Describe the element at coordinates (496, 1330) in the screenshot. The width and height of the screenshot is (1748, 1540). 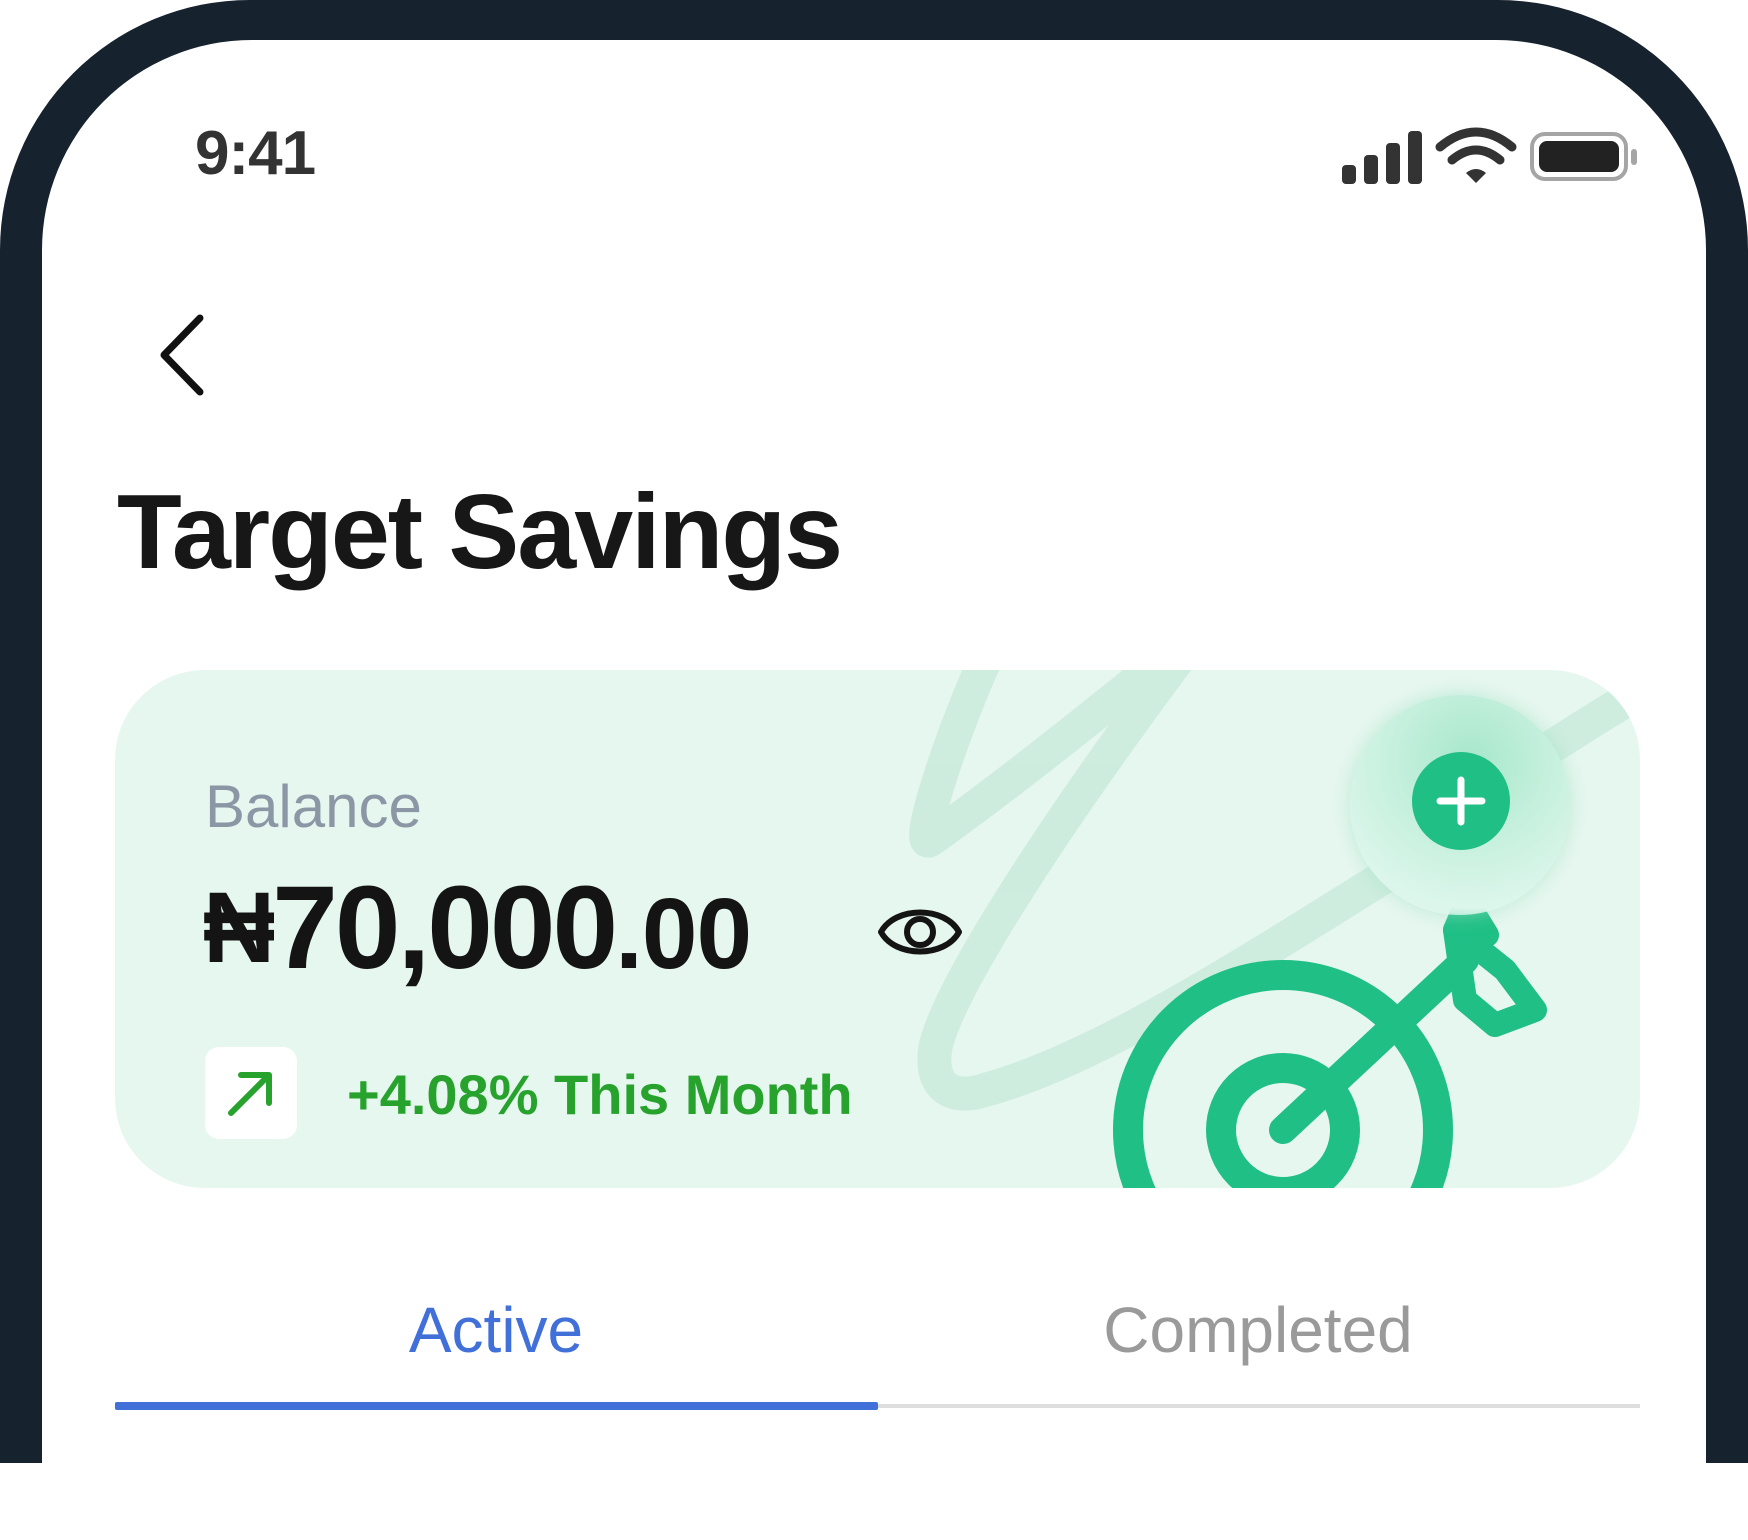
I see `tab-active: Active` at that location.